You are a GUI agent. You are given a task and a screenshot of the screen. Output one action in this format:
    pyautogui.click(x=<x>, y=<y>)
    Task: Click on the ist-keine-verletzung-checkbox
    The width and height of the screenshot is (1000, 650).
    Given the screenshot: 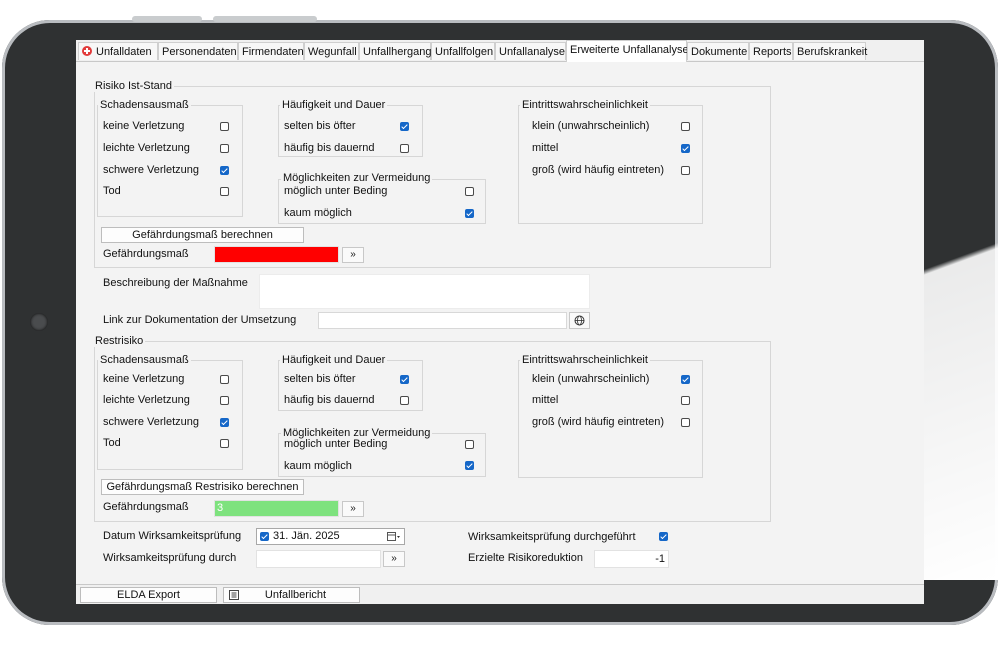 What is the action you would take?
    pyautogui.click(x=224, y=126)
    